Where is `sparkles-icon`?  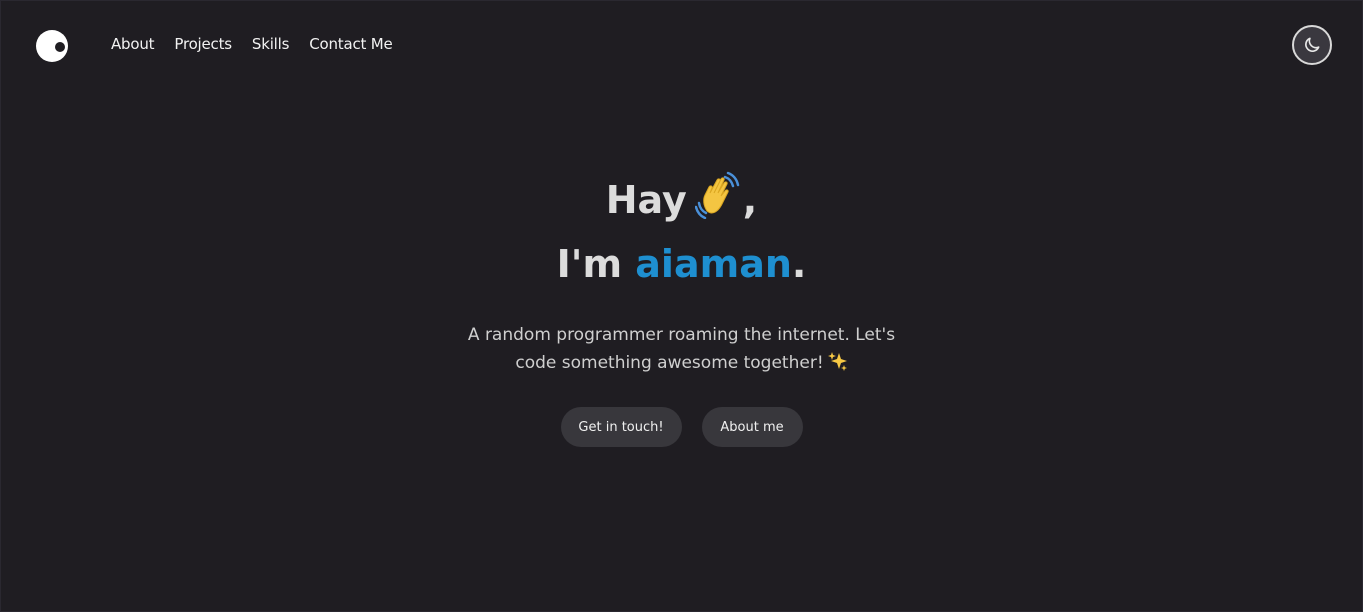 sparkles-icon is located at coordinates (837, 365).